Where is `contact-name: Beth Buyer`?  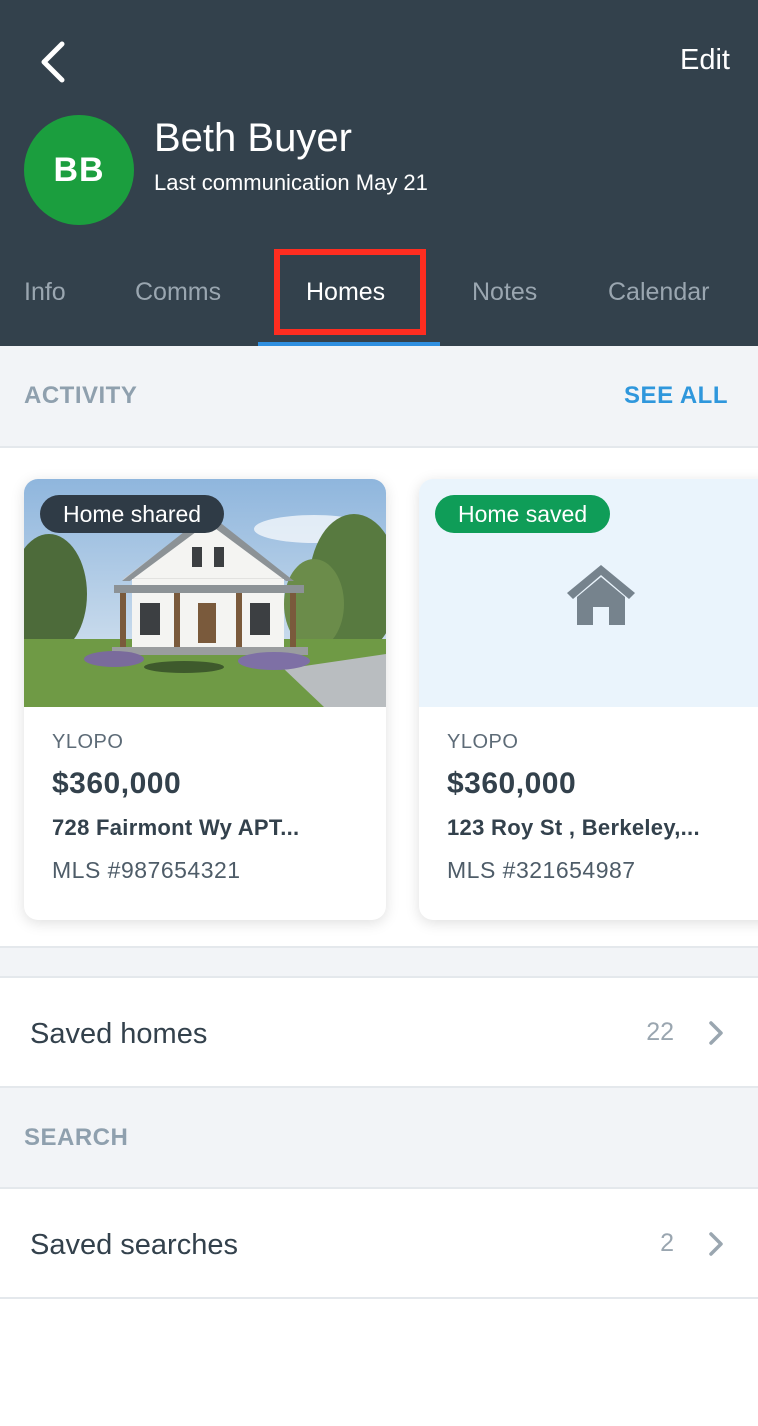
contact-name: Beth Buyer is located at coordinates (253, 138).